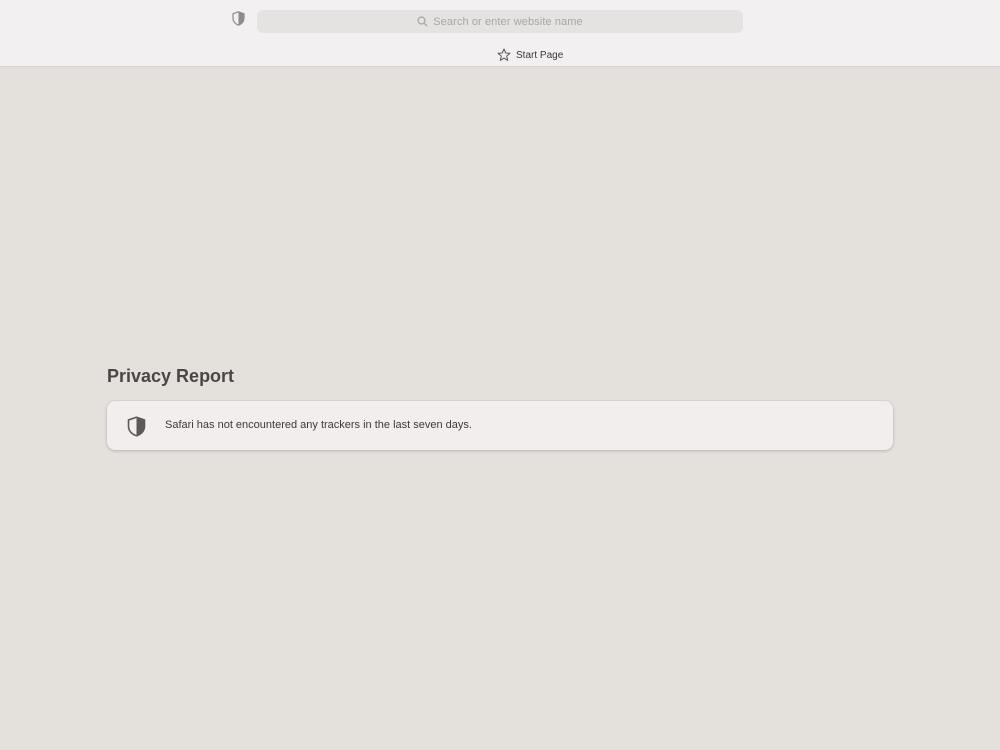 This screenshot has height=750, width=1000. Describe the element at coordinates (504, 55) in the screenshot. I see `star-icon` at that location.